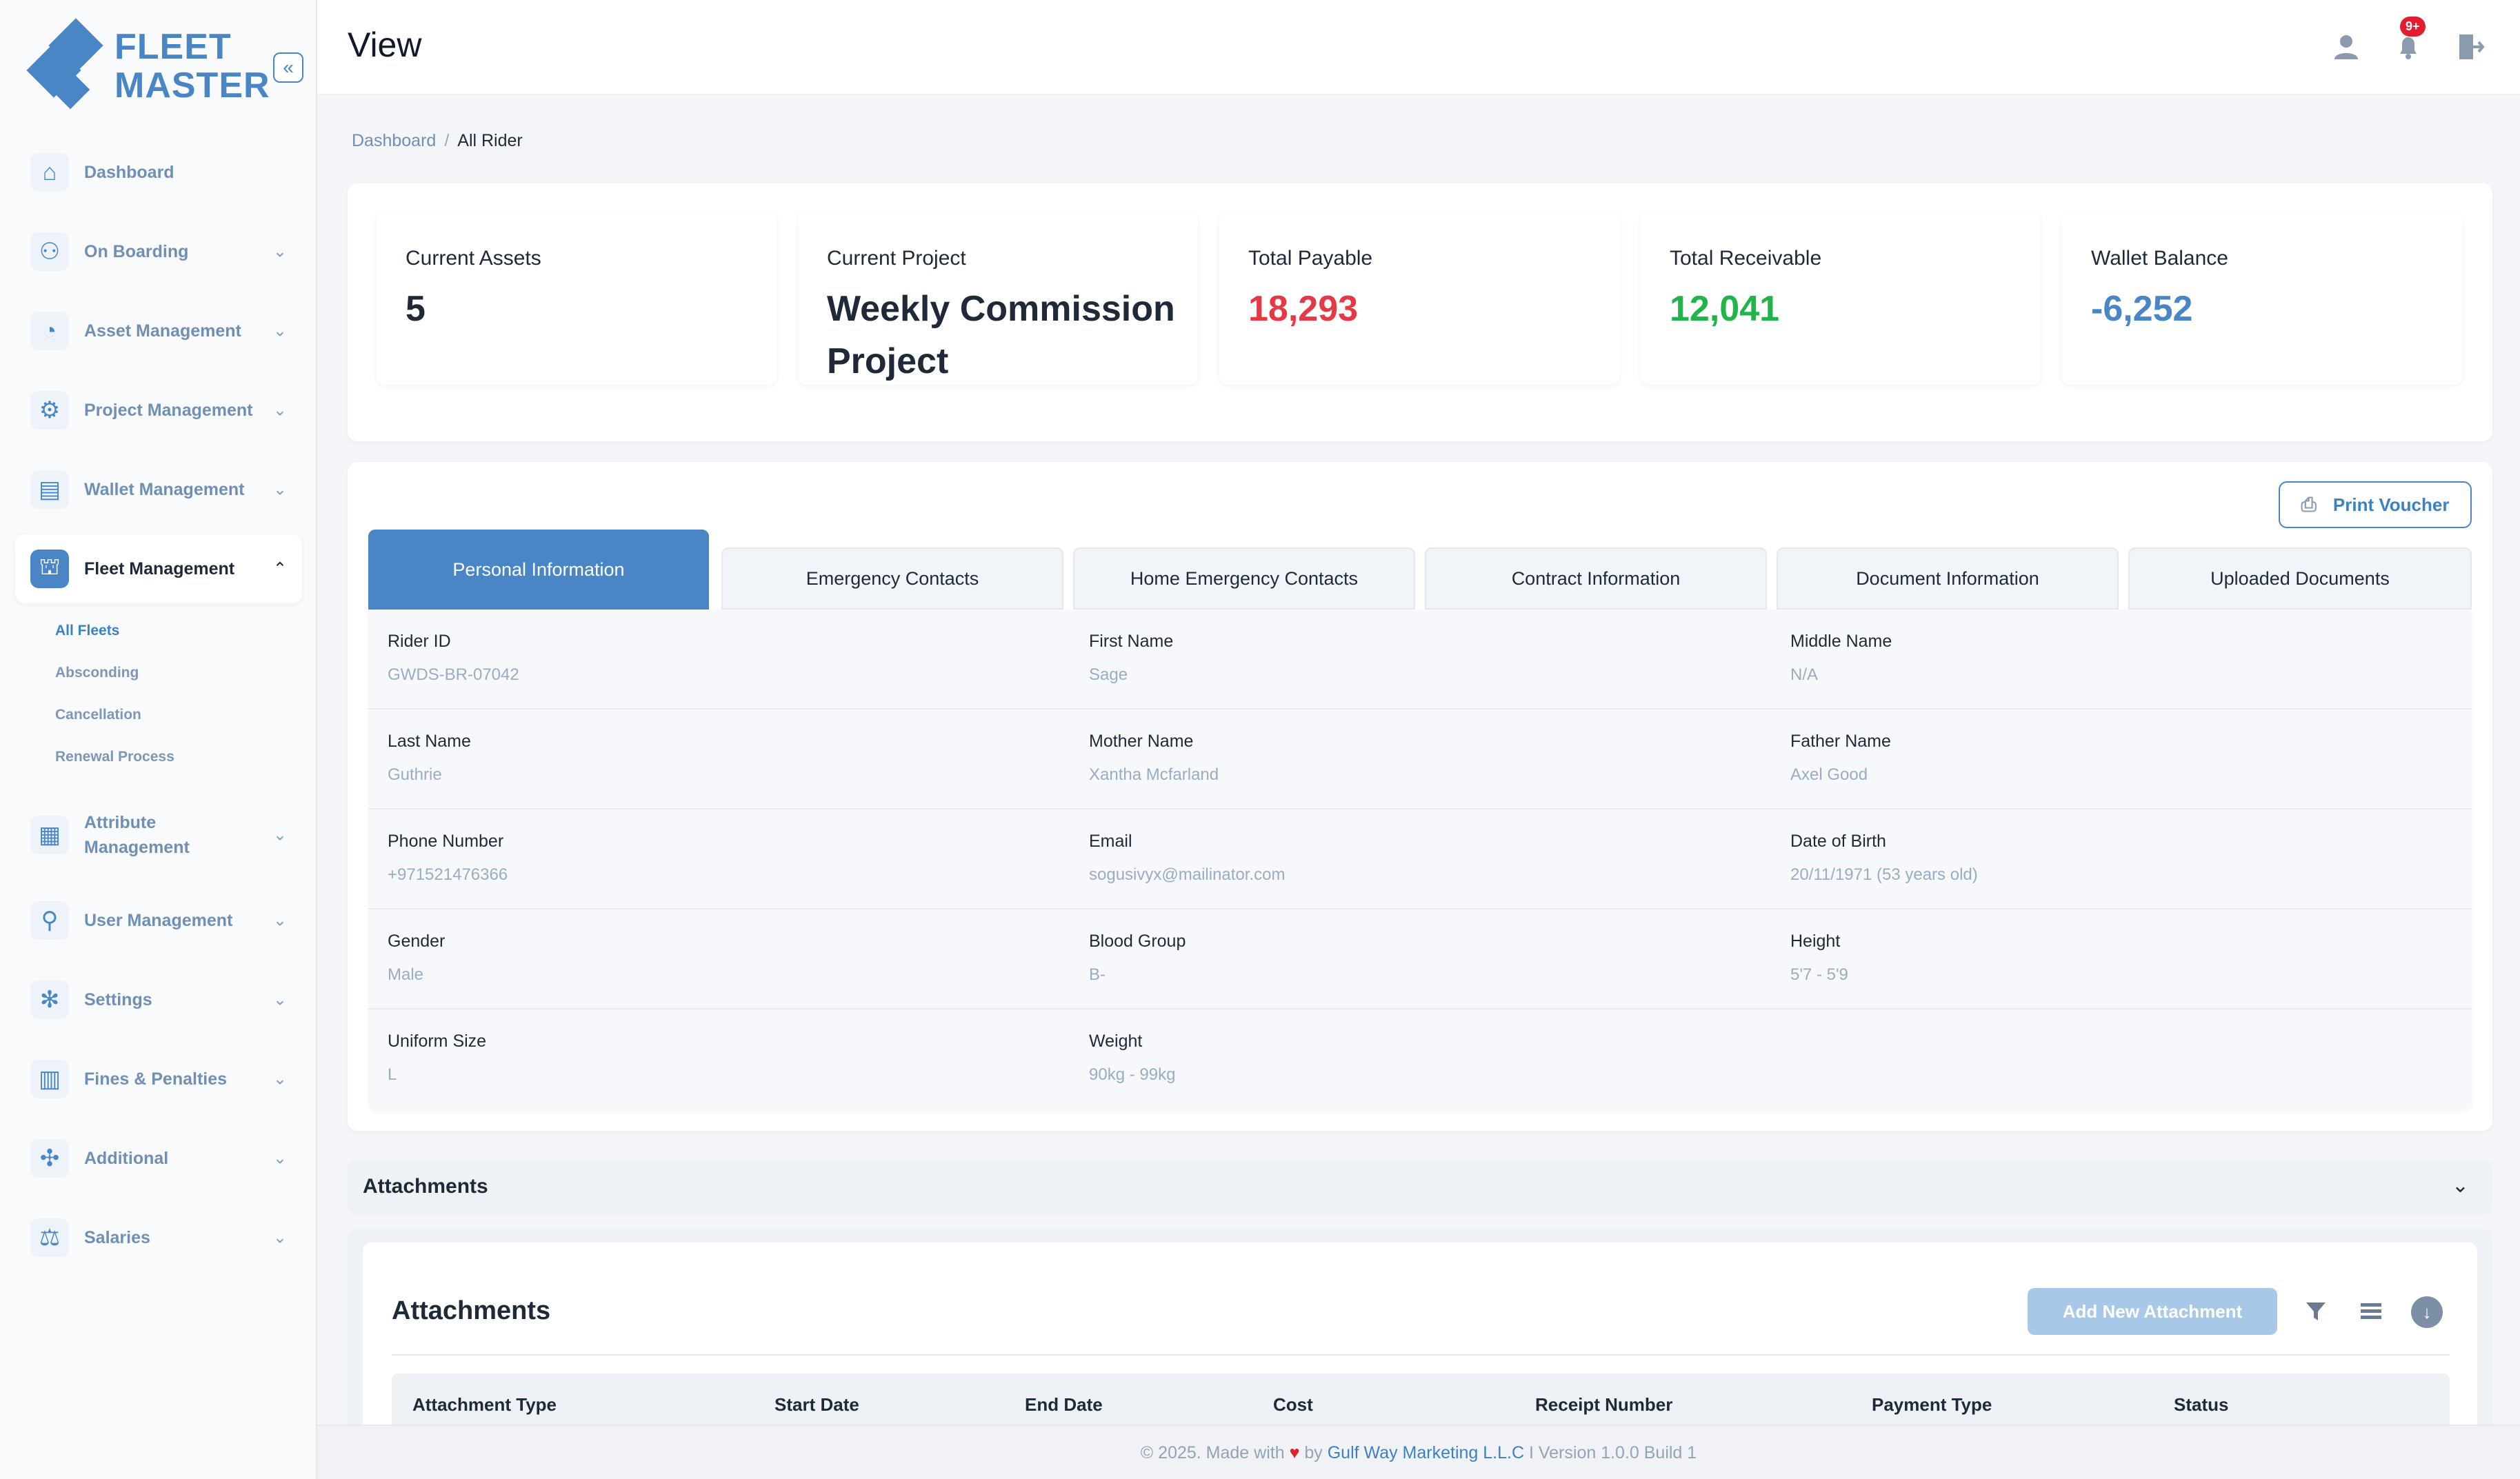  I want to click on field-last-name: Last Name Guthrie, so click(429, 759).